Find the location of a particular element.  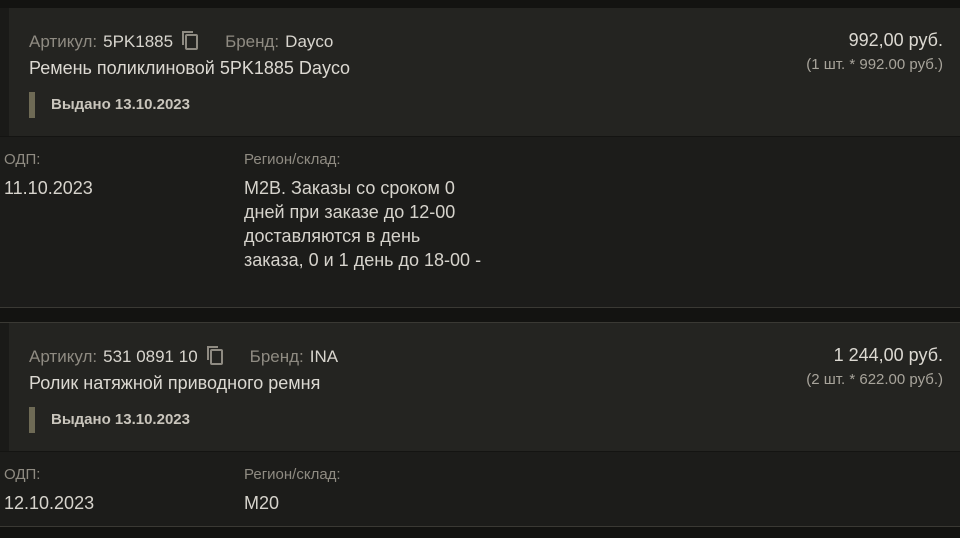

price-detail: (2 шт. * 622.00 руб.) is located at coordinates (874, 379).